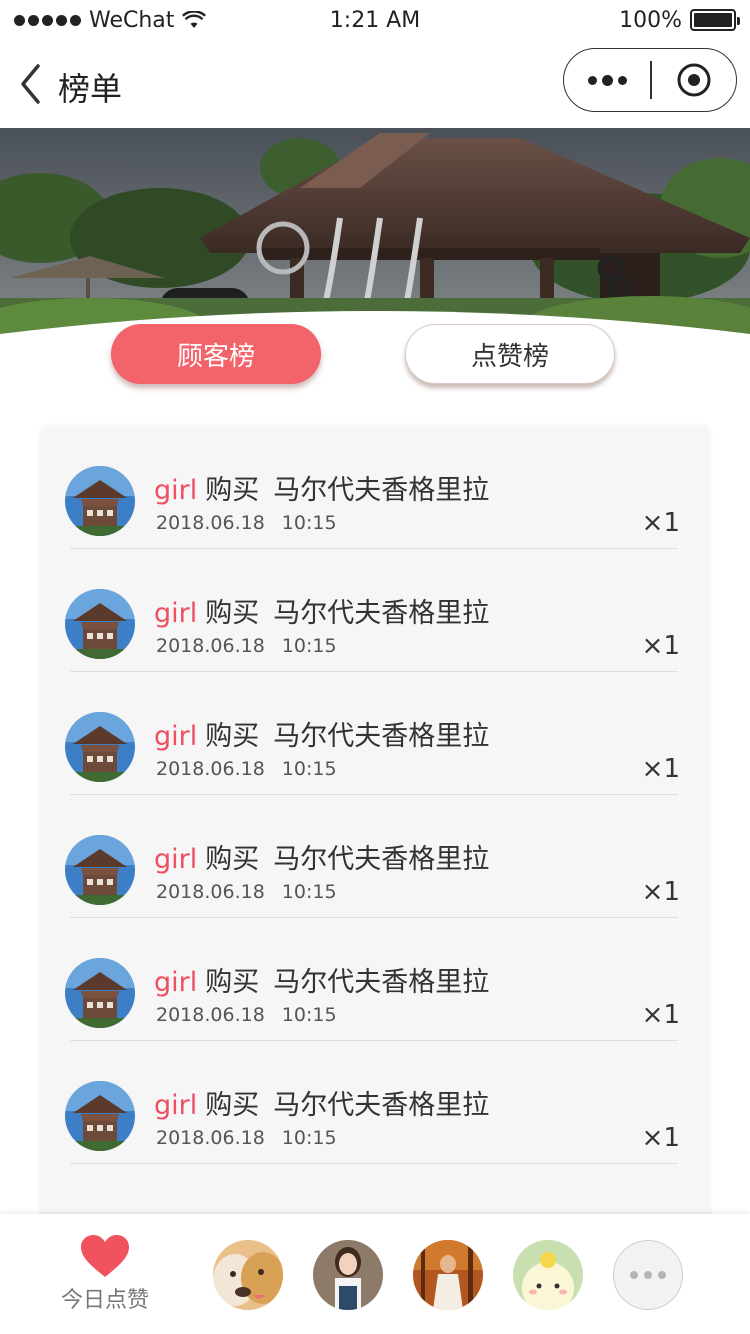 The height and width of the screenshot is (1334, 750). I want to click on carrier-label: WeChat, so click(132, 20).